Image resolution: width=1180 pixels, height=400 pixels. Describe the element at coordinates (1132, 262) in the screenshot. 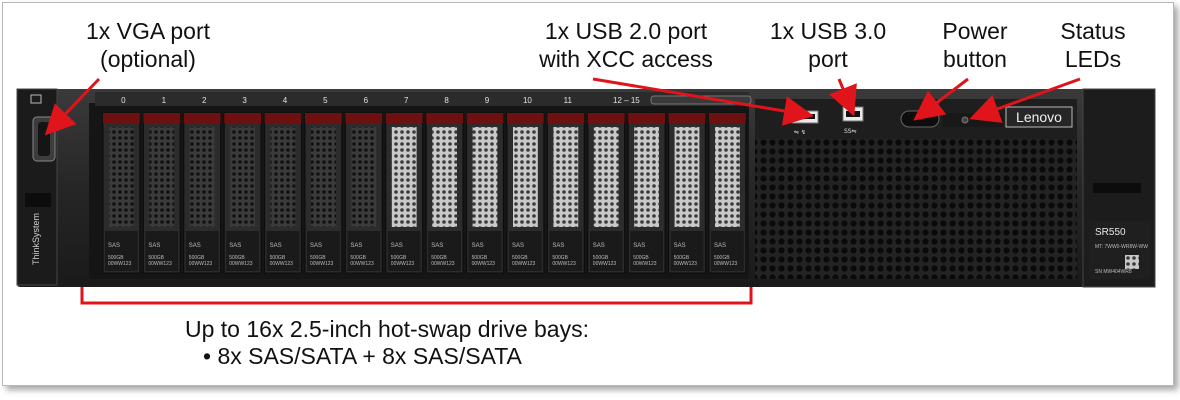

I see `qr-code` at that location.